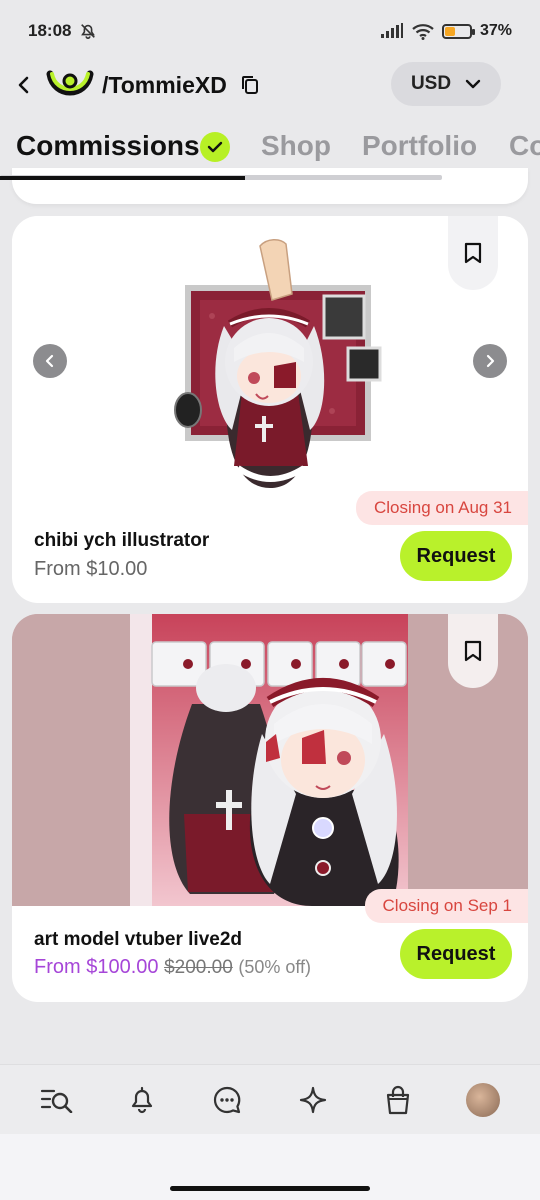 This screenshot has height=1200, width=540. What do you see at coordinates (108, 146) in the screenshot?
I see `tab-commissions: Commissions` at bounding box center [108, 146].